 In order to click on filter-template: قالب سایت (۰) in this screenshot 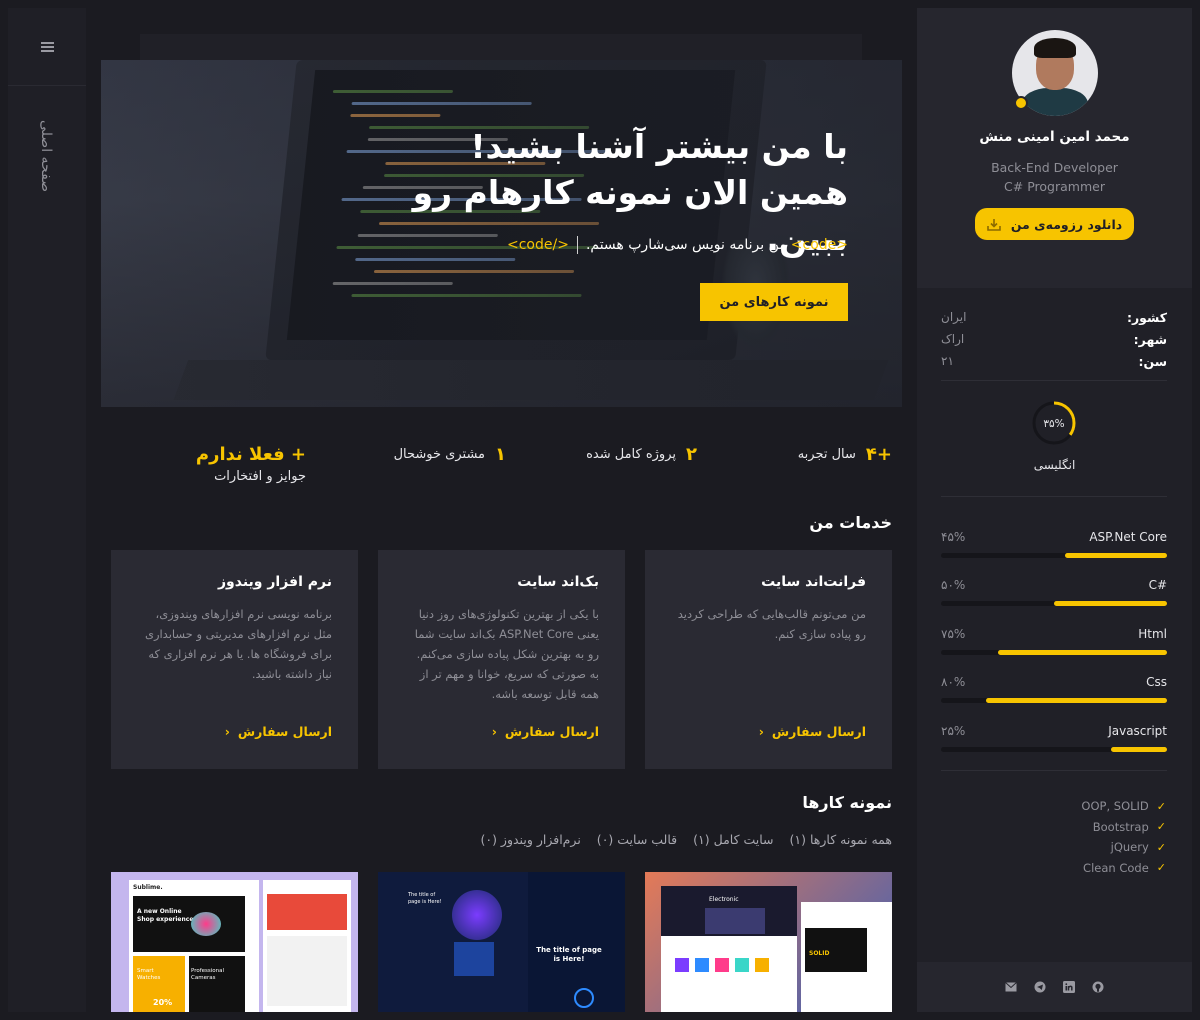, I will do `click(637, 839)`.